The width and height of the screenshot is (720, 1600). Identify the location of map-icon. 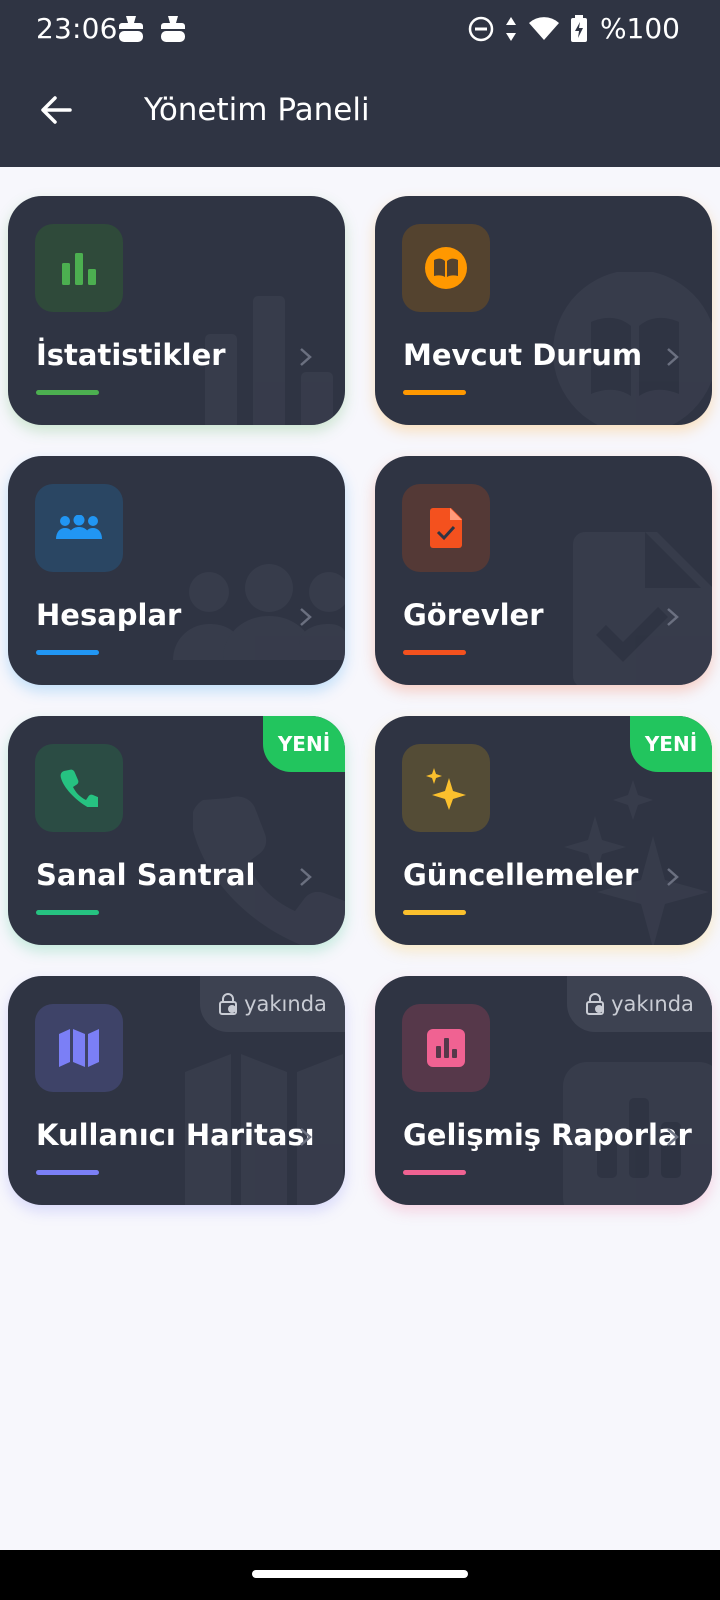
(79, 1048).